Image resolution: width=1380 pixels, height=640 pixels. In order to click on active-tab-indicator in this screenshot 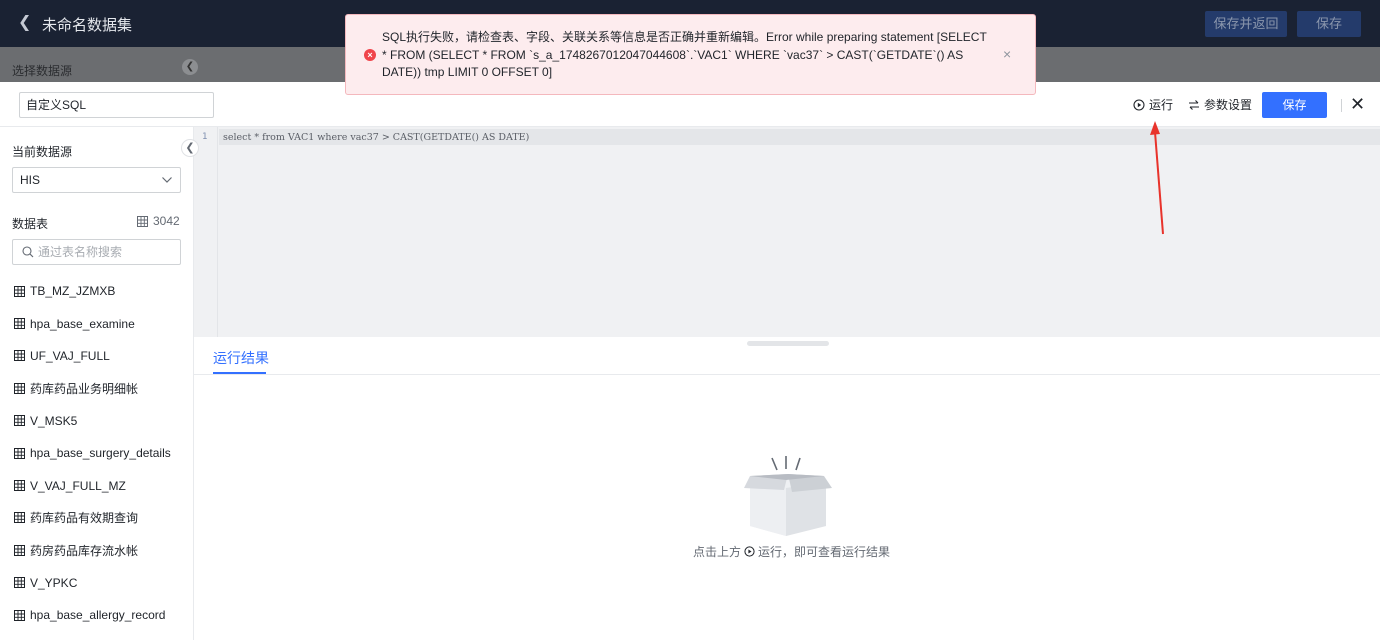, I will do `click(239, 373)`.